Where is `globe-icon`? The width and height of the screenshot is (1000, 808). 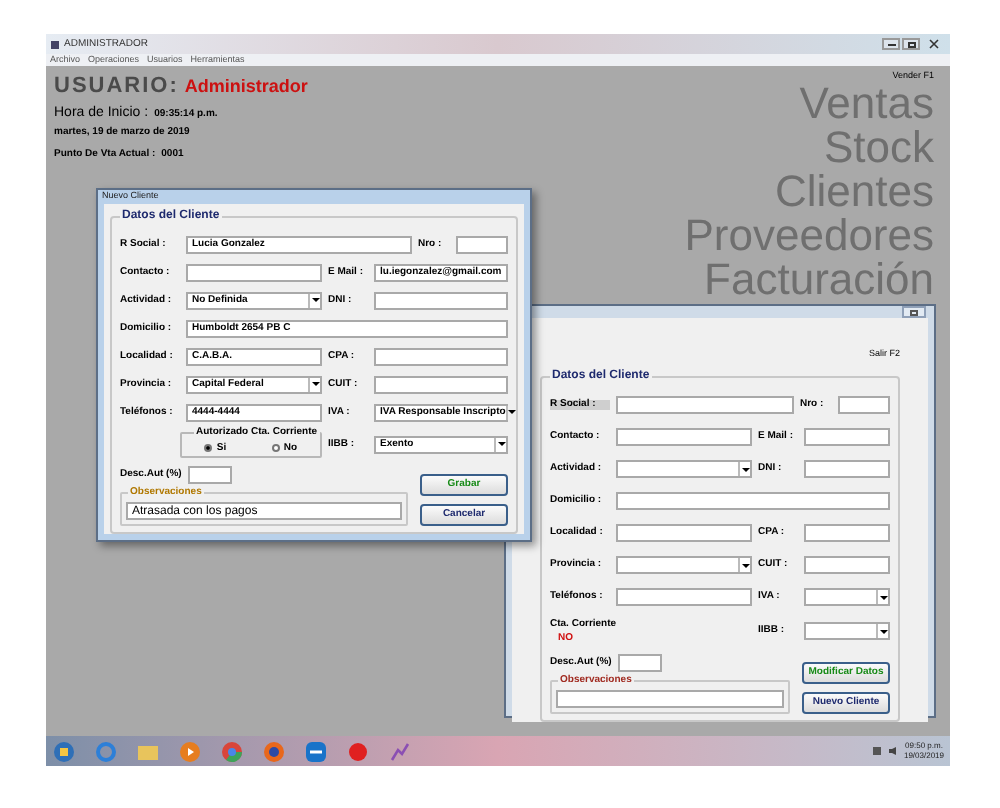
globe-icon is located at coordinates (274, 751).